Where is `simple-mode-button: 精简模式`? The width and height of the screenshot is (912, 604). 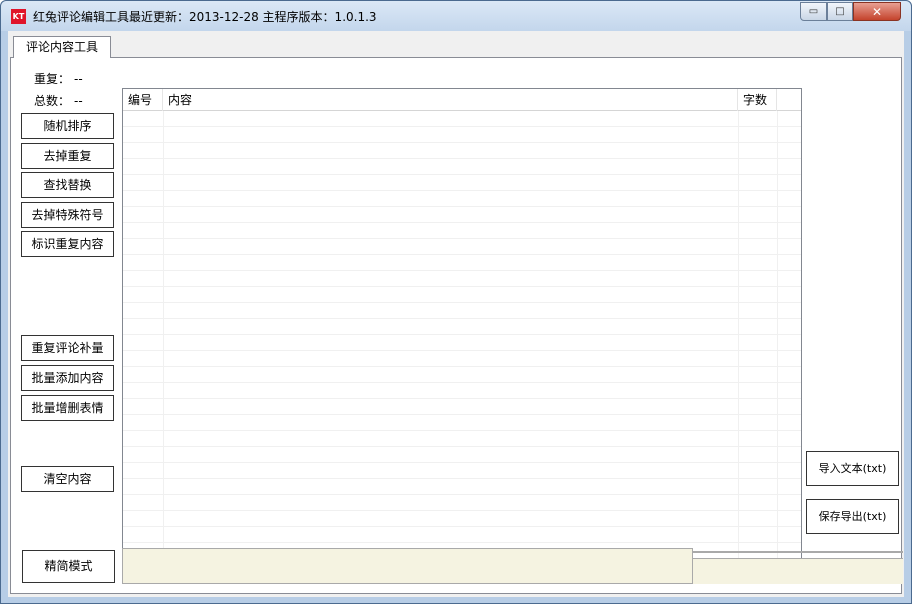 simple-mode-button: 精简模式 is located at coordinates (68, 566).